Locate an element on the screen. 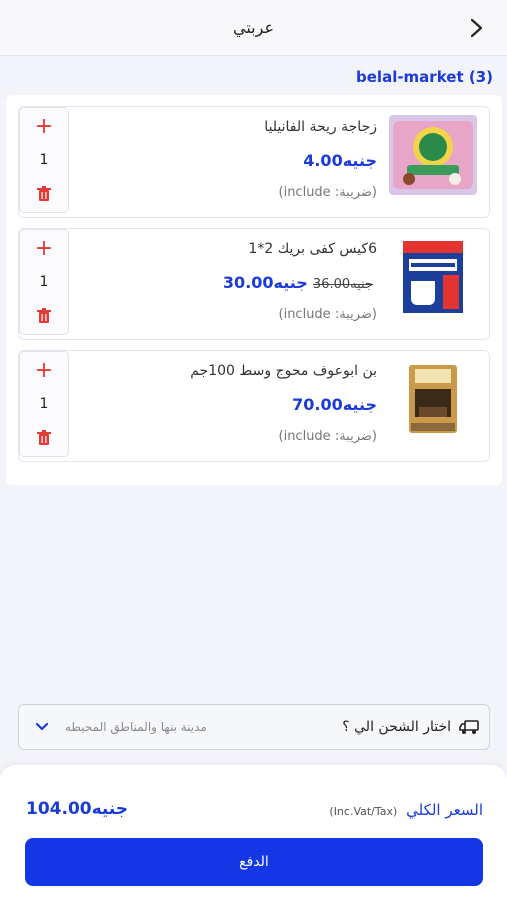 The image size is (507, 900). product-price: جنيه70.00 is located at coordinates (334, 404).